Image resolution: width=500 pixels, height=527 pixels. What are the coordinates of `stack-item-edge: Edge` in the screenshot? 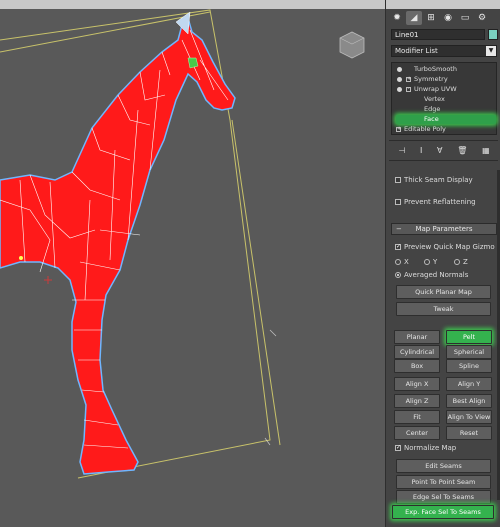 It's located at (444, 109).